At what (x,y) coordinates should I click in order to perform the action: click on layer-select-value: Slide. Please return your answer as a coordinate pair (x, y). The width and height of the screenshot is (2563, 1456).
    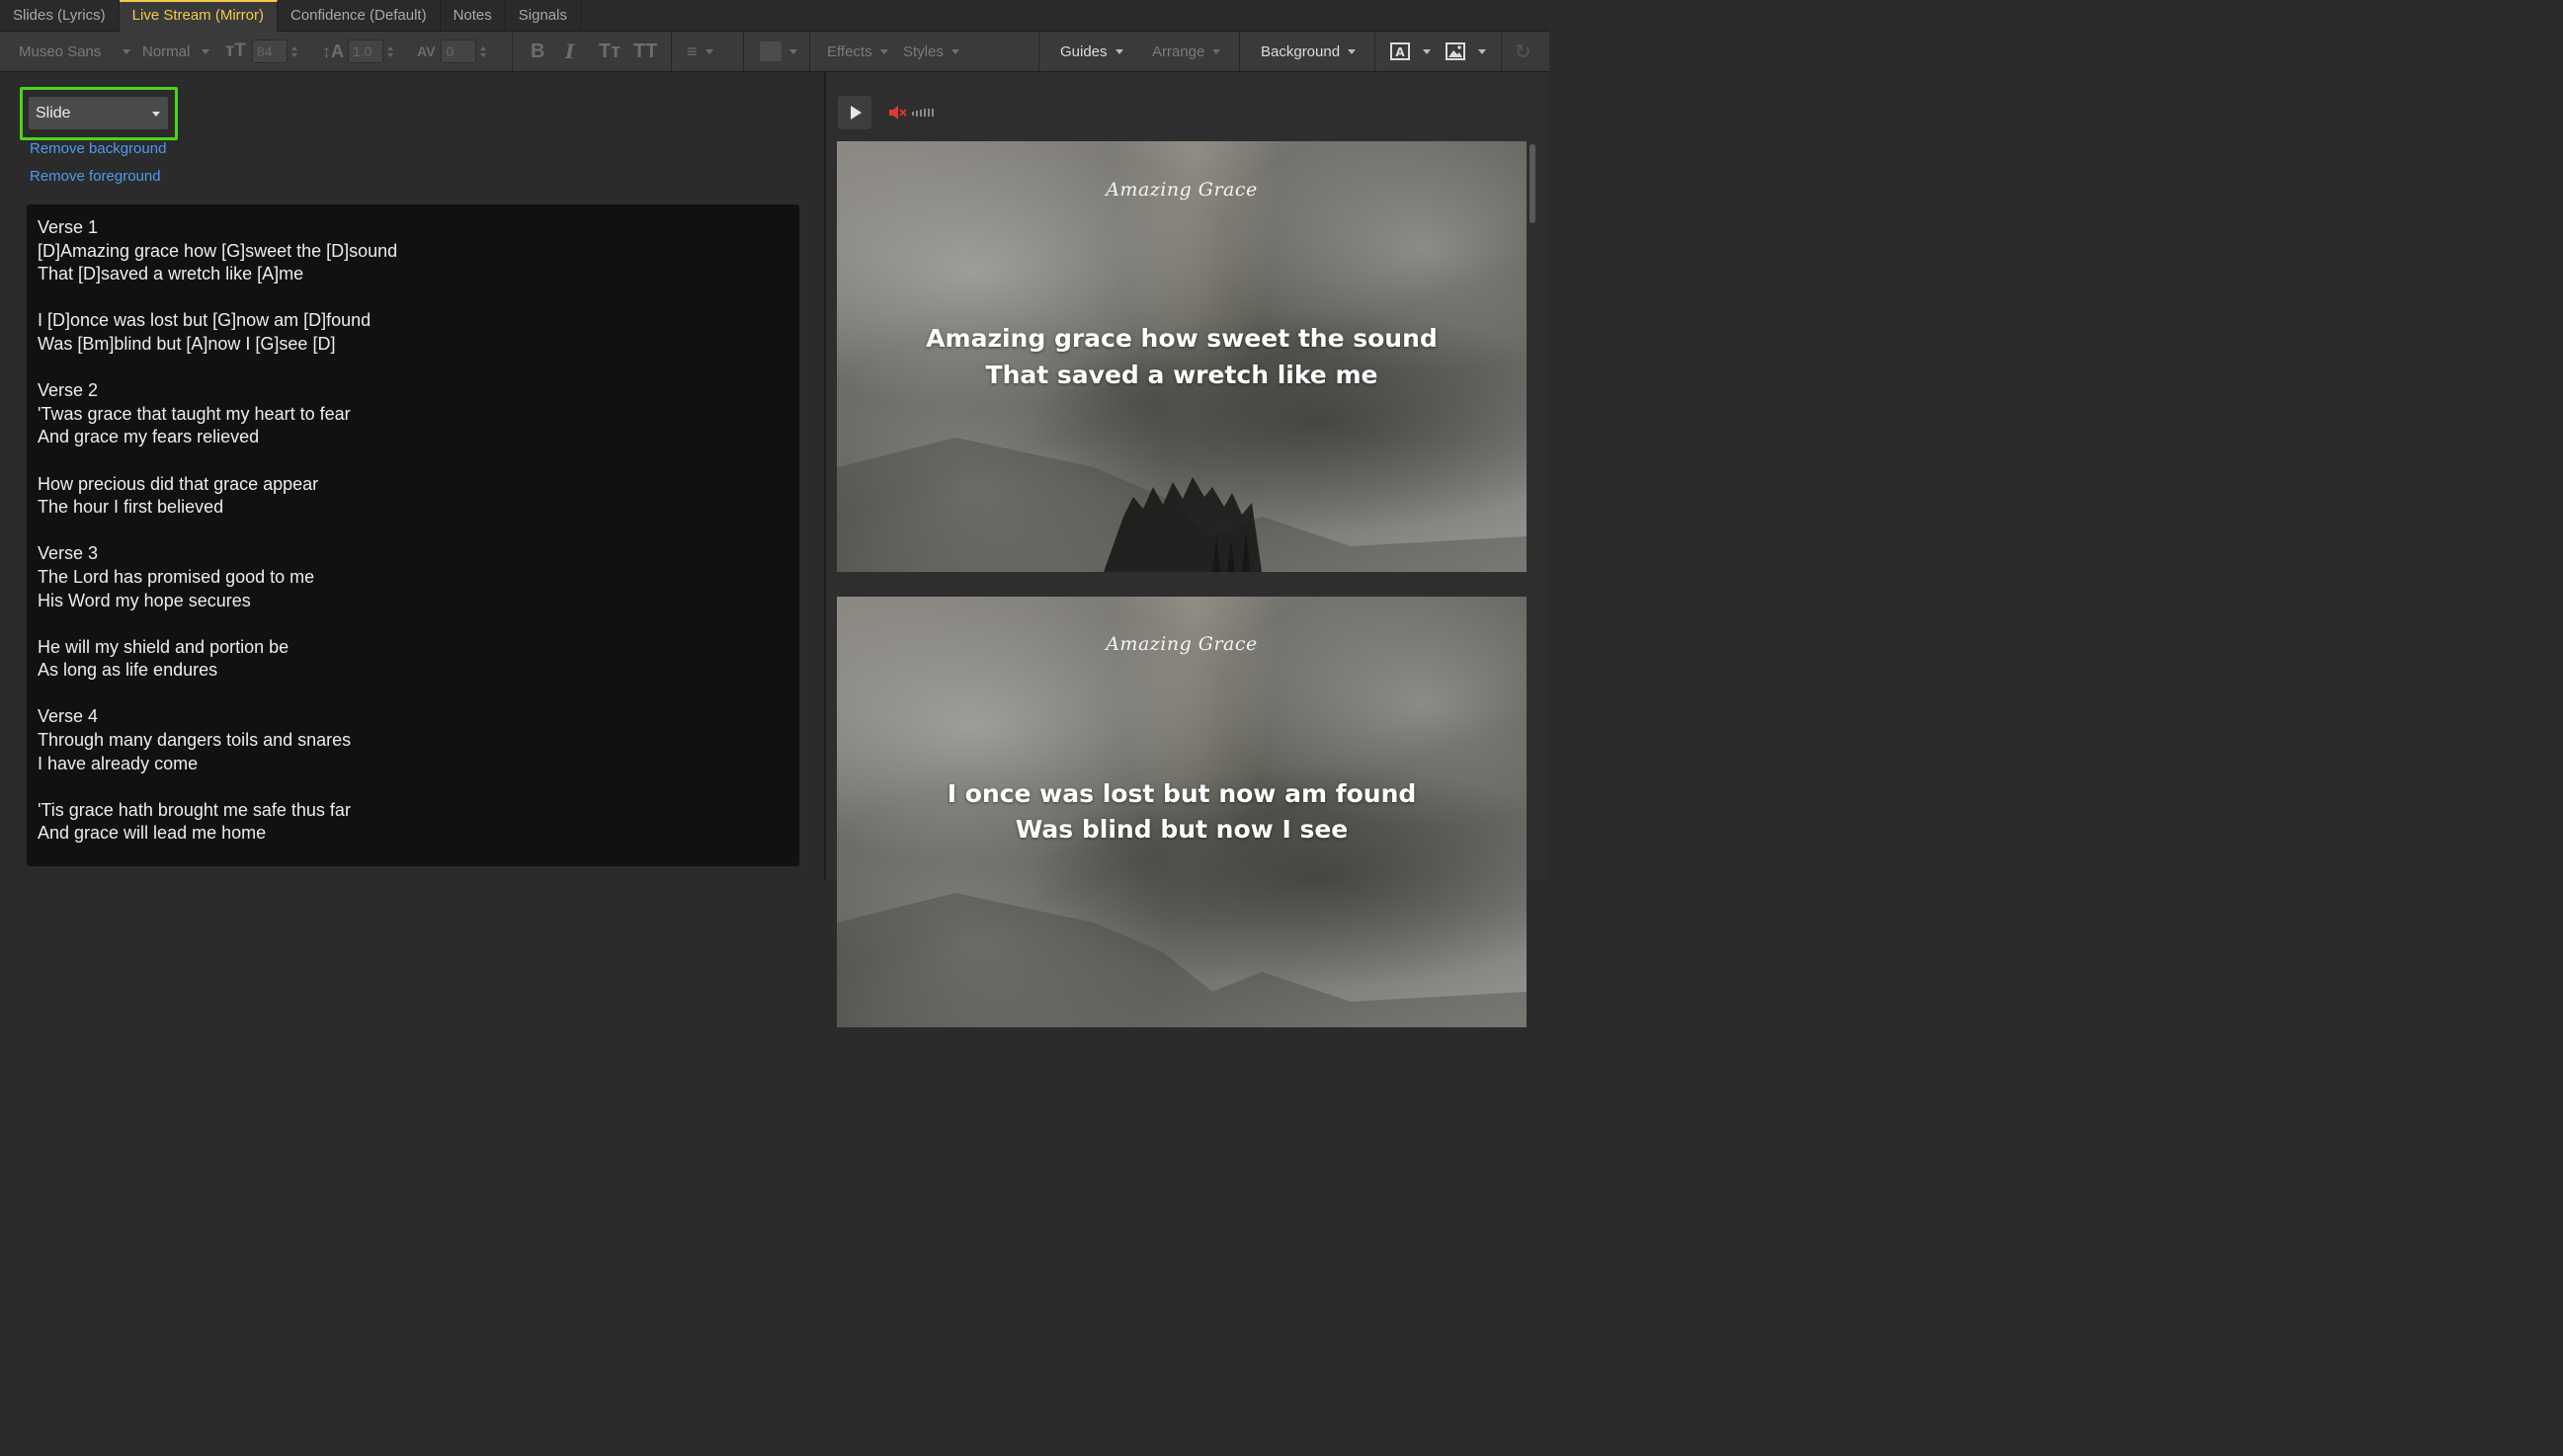
    Looking at the image, I should click on (53, 113).